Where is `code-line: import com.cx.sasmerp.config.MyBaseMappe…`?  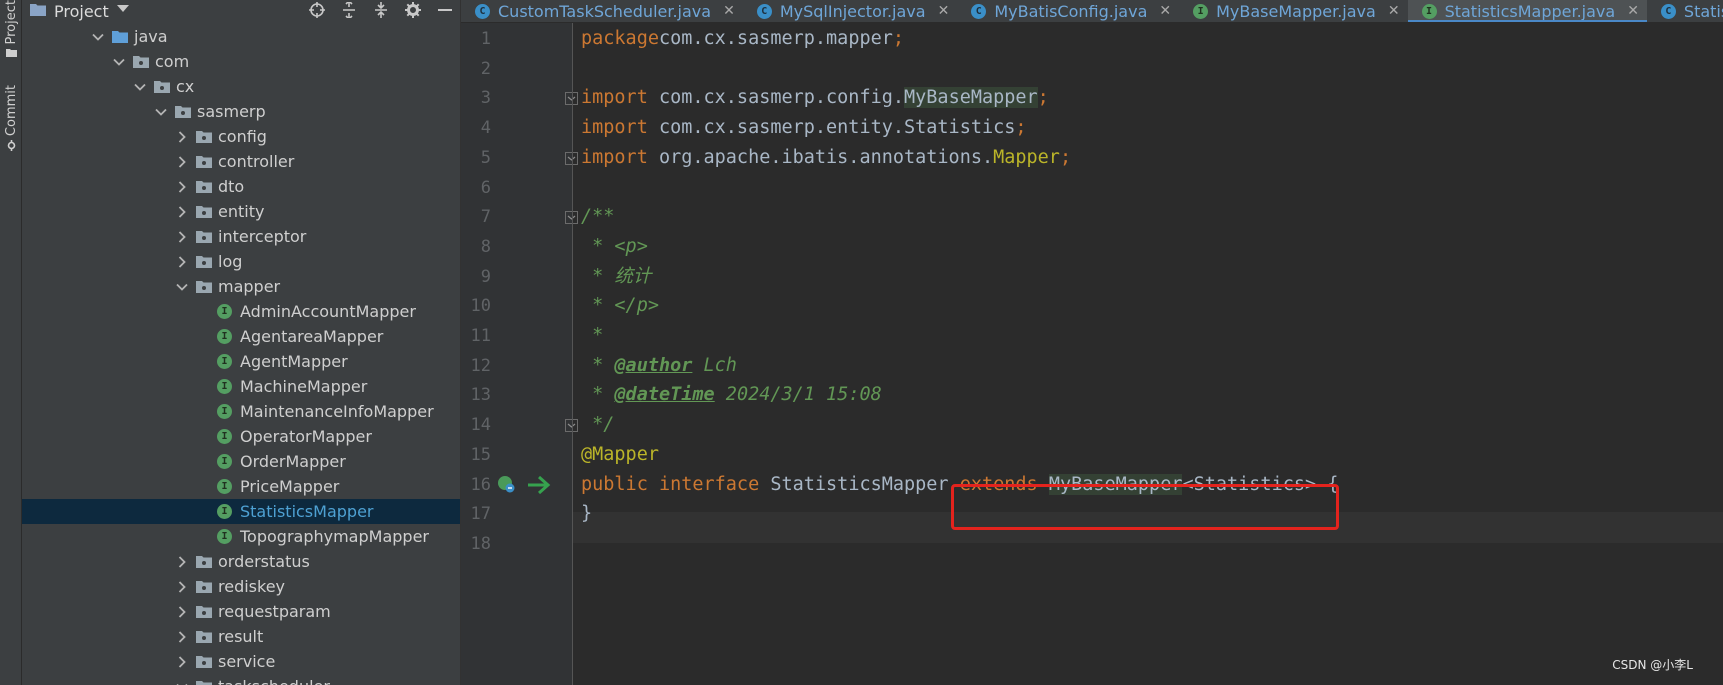 code-line: import com.cx.sasmerp.config.MyBaseMappe… is located at coordinates (815, 98).